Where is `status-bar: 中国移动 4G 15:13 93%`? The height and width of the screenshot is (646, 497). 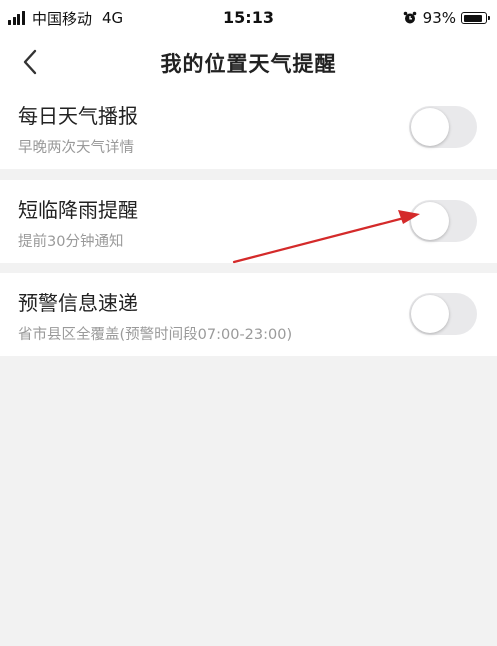 status-bar: 中国移动 4G 15:13 93% is located at coordinates (248, 18).